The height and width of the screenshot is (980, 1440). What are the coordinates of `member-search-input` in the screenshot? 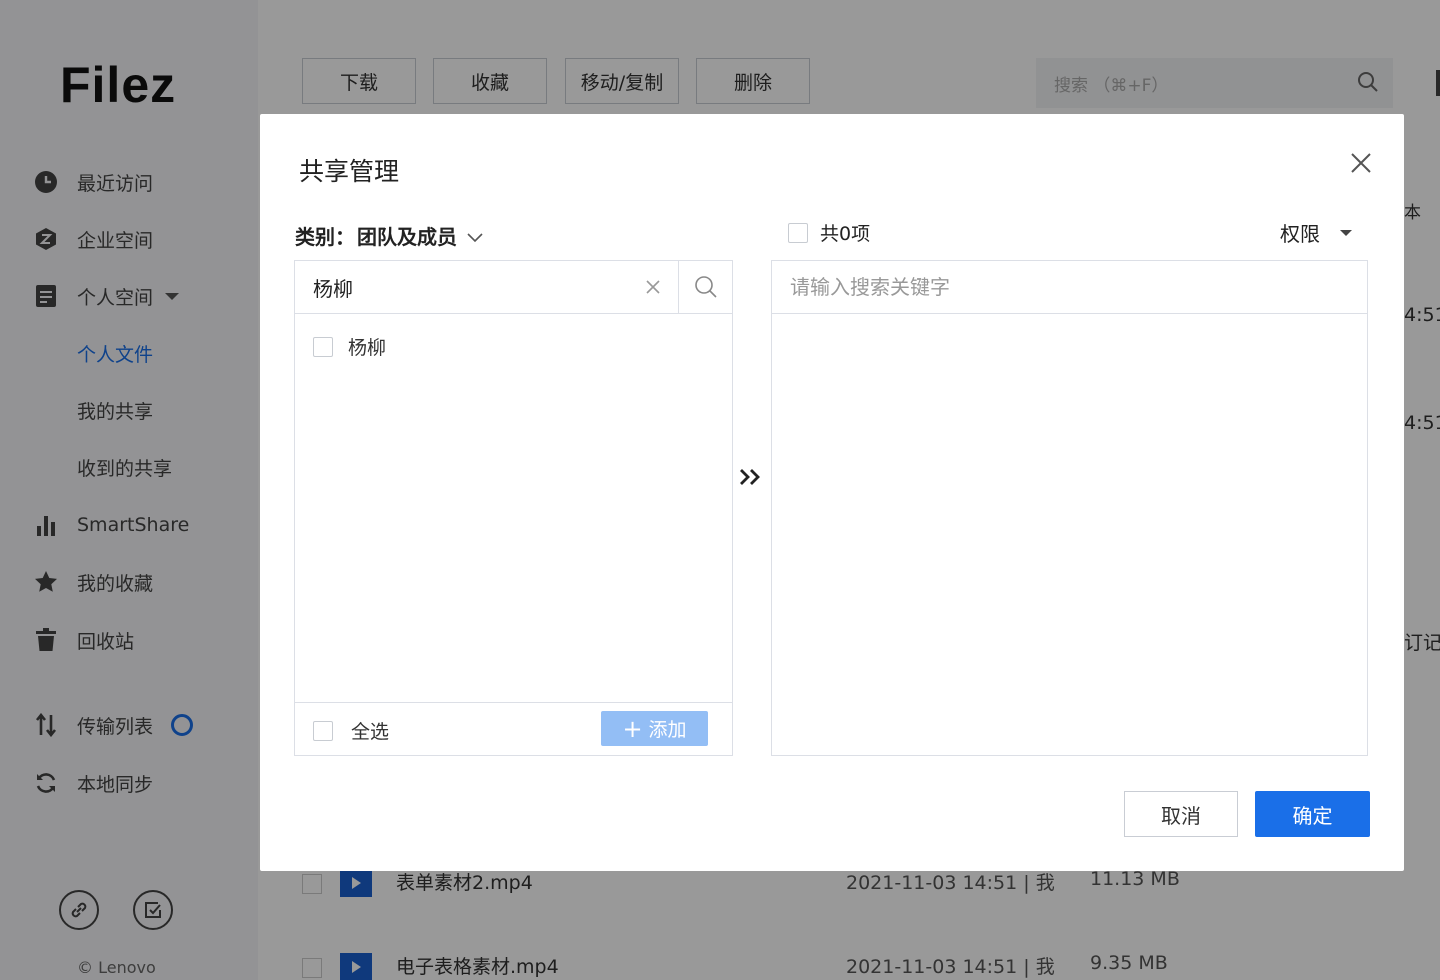 It's located at (487, 287).